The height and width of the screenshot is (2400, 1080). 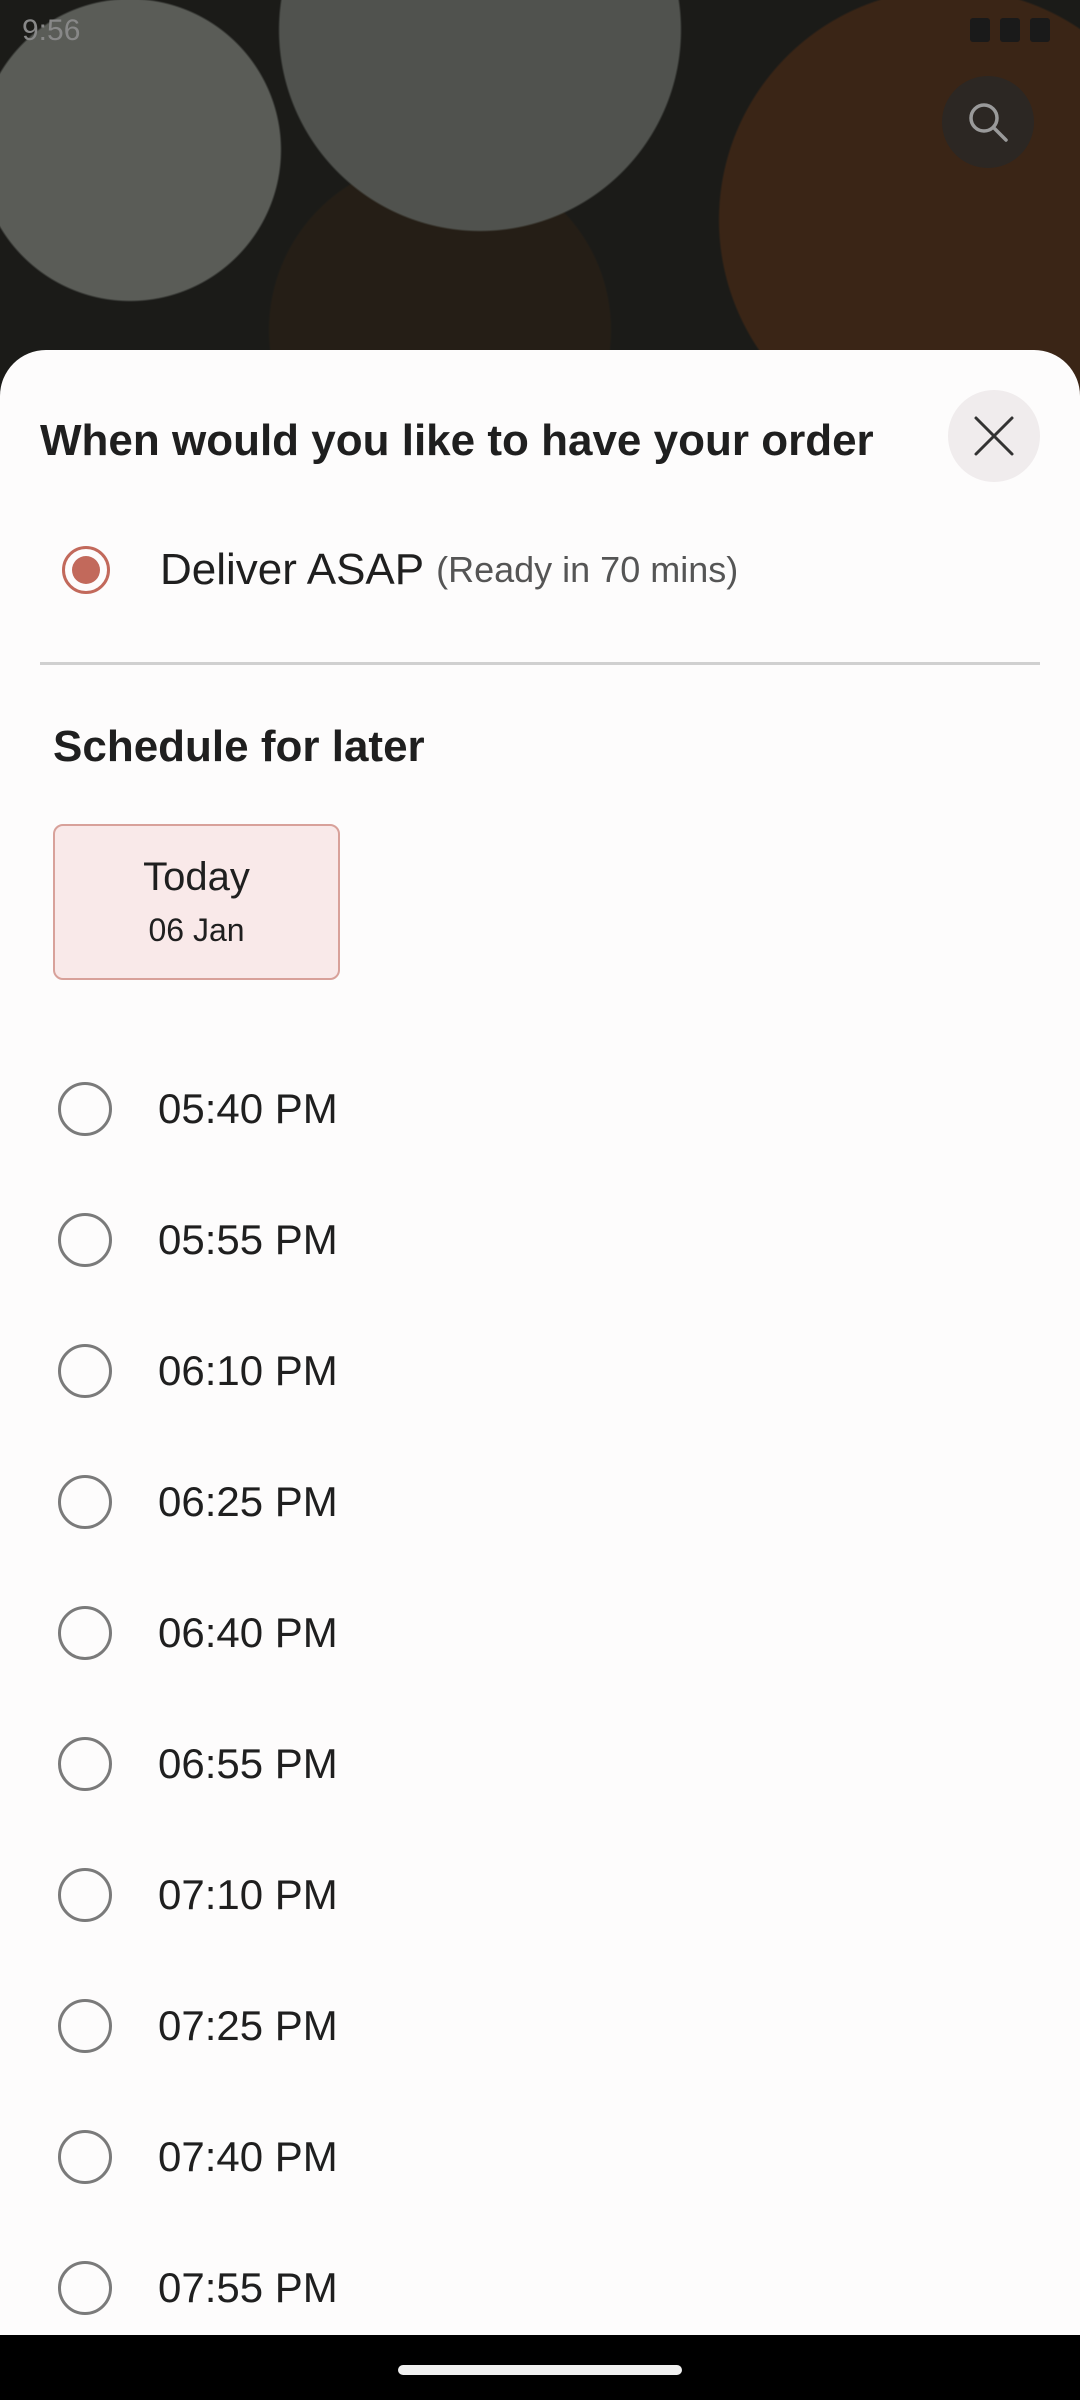 What do you see at coordinates (548, 1501) in the screenshot?
I see `time-slot-option: 06:25 PM` at bounding box center [548, 1501].